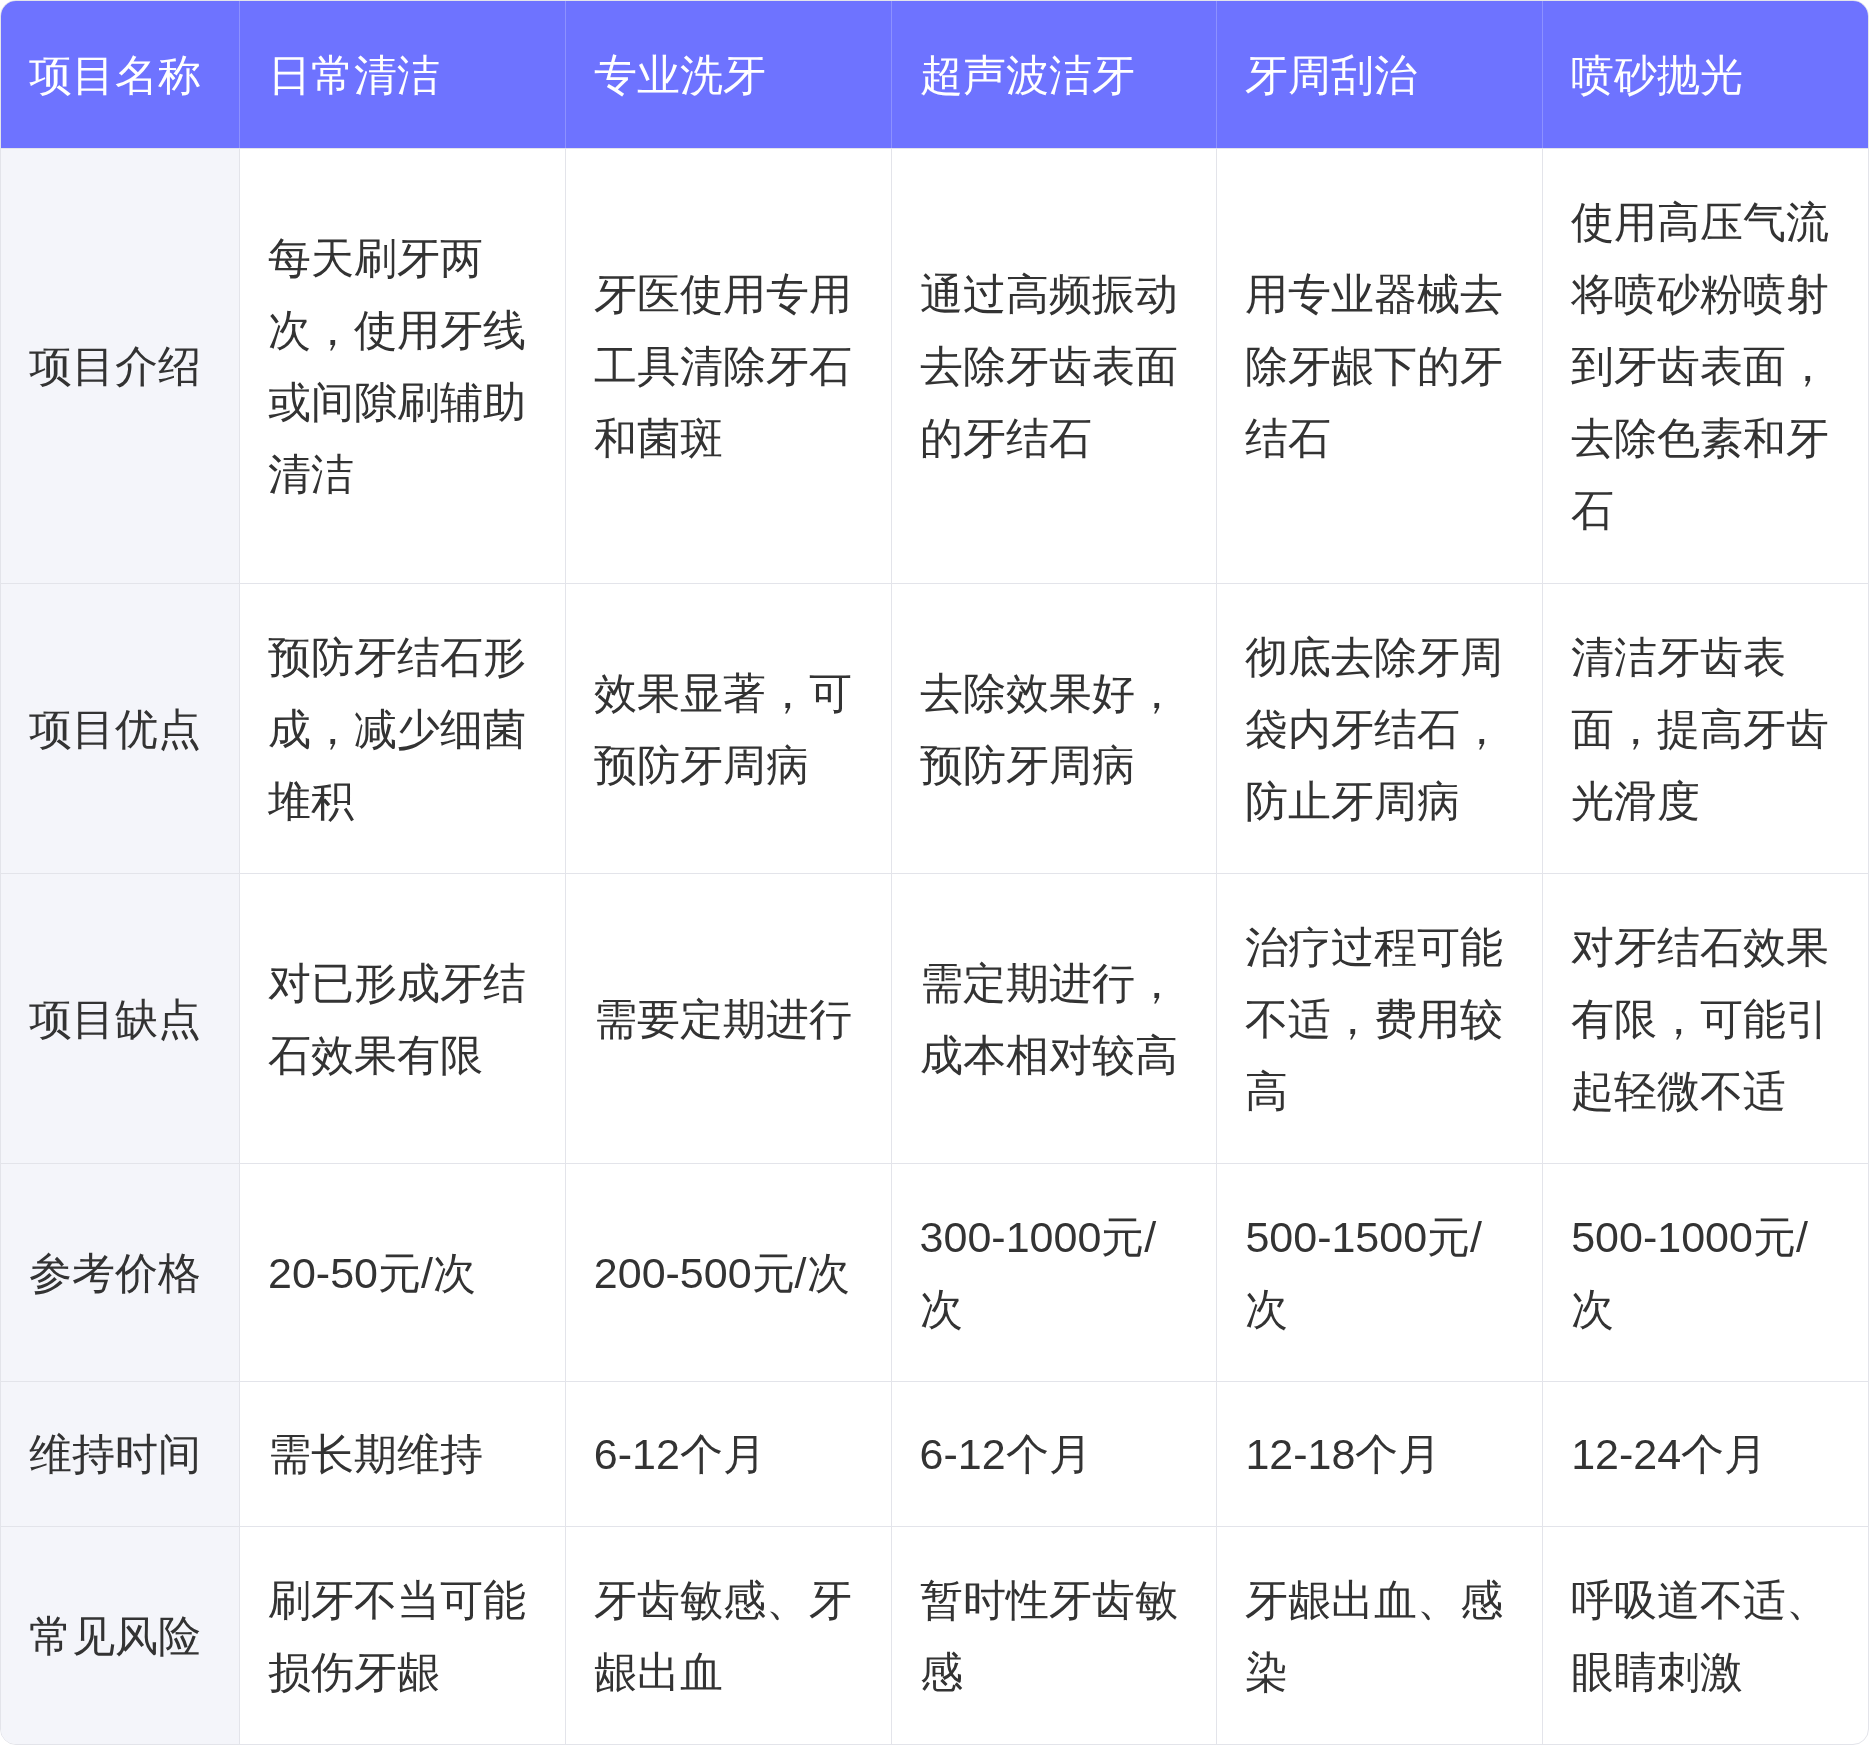  Describe the element at coordinates (402, 366) in the screenshot. I see `table-cell: 每天刷牙两次，使用牙线或间隙刷辅助清洁` at that location.